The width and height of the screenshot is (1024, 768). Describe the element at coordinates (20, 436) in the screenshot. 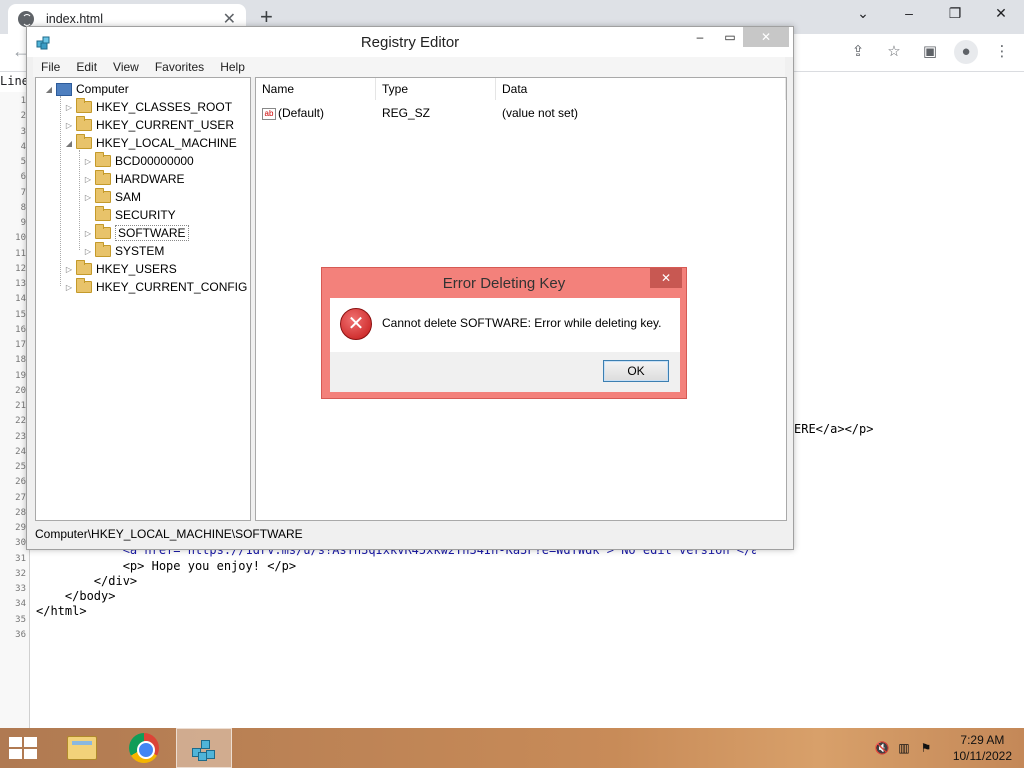

I see `line-number: 23` at that location.